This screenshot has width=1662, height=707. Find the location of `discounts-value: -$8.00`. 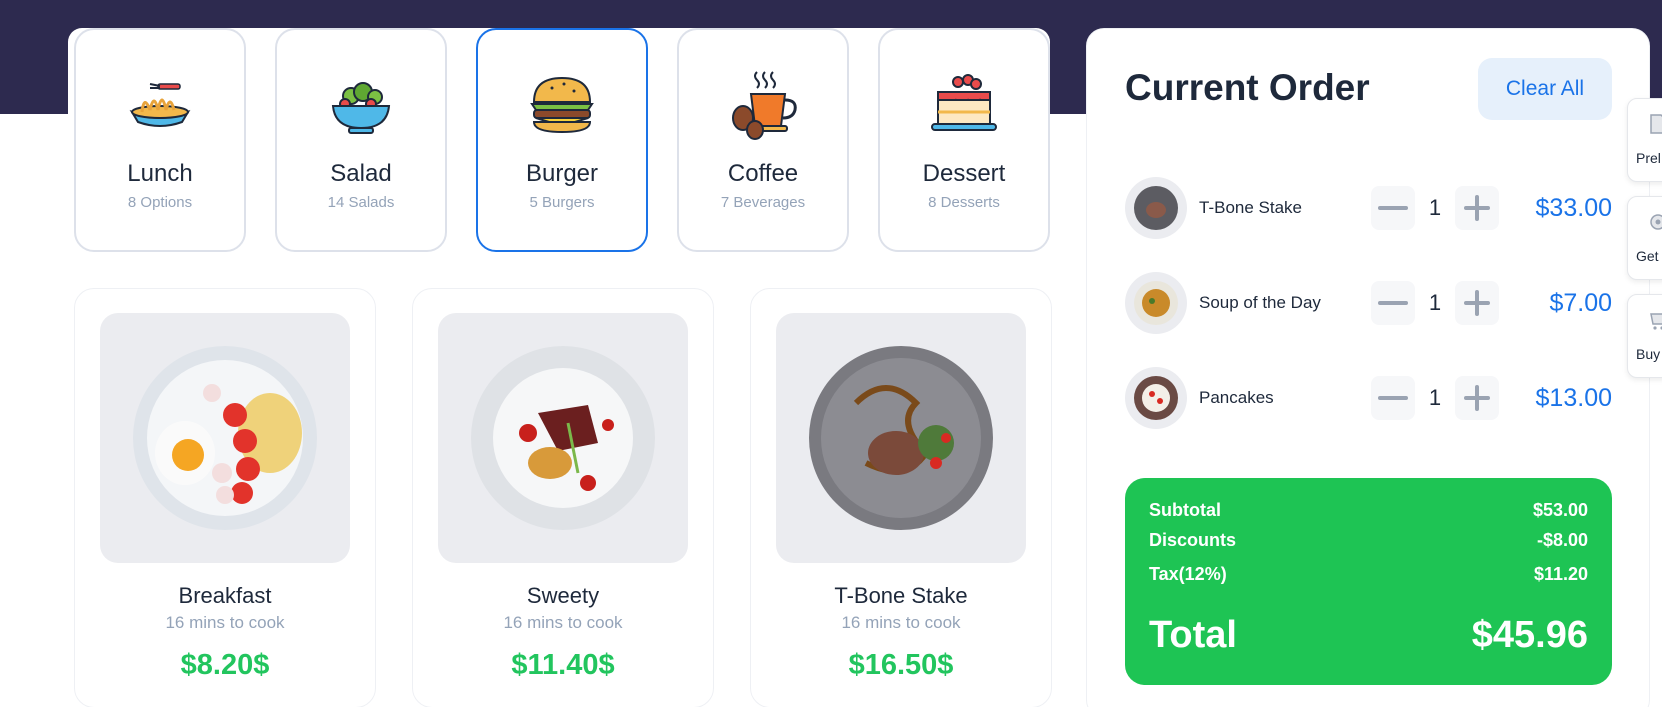

discounts-value: -$8.00 is located at coordinates (1562, 540).